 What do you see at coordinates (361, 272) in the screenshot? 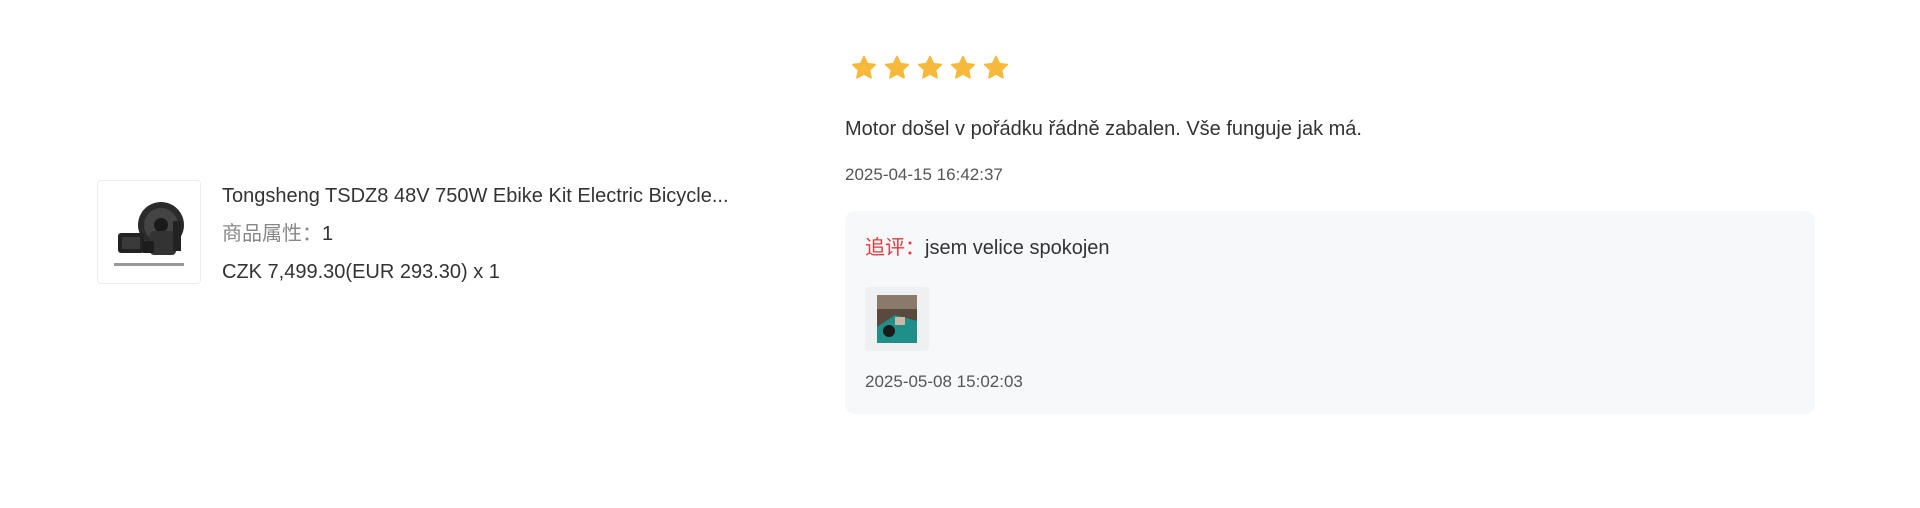
I see `product-price: CZK 7,499.30(EUR 293.30) x 1` at bounding box center [361, 272].